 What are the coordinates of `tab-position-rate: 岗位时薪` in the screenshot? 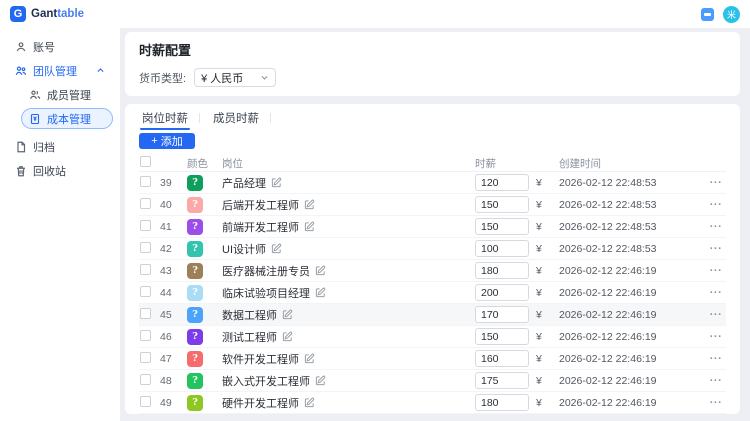 It's located at (165, 120).